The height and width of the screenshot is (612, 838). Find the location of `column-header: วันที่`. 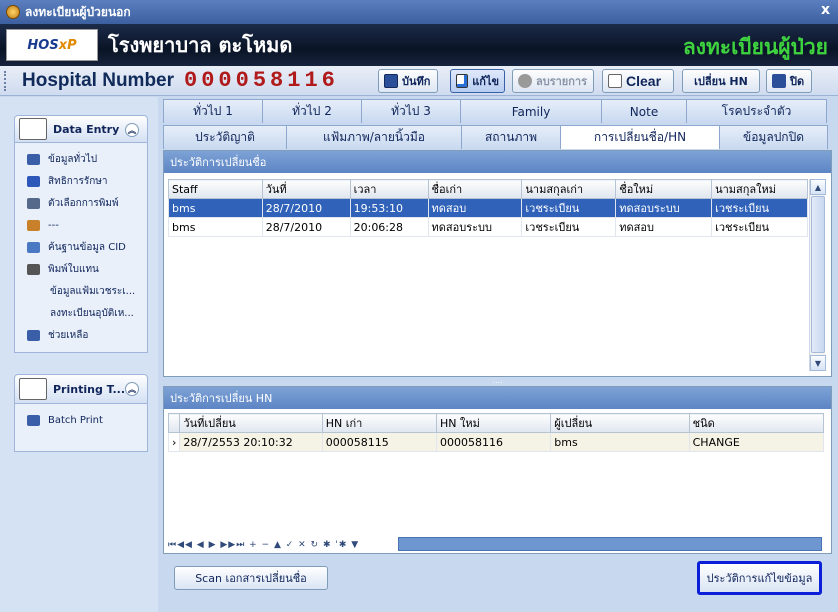

column-header: วันที่ is located at coordinates (306, 189).